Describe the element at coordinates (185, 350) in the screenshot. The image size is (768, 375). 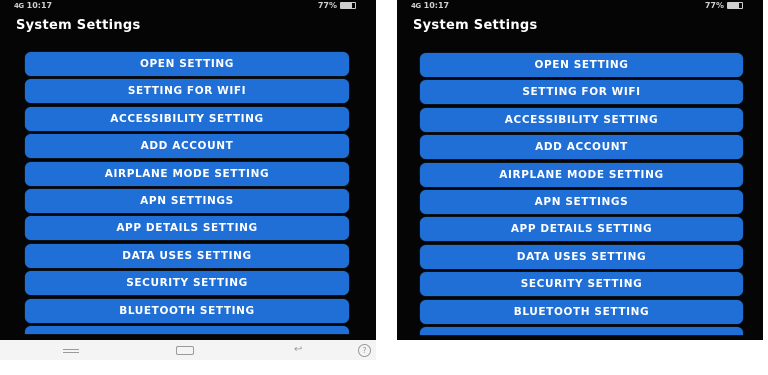
I see `home-icon` at that location.